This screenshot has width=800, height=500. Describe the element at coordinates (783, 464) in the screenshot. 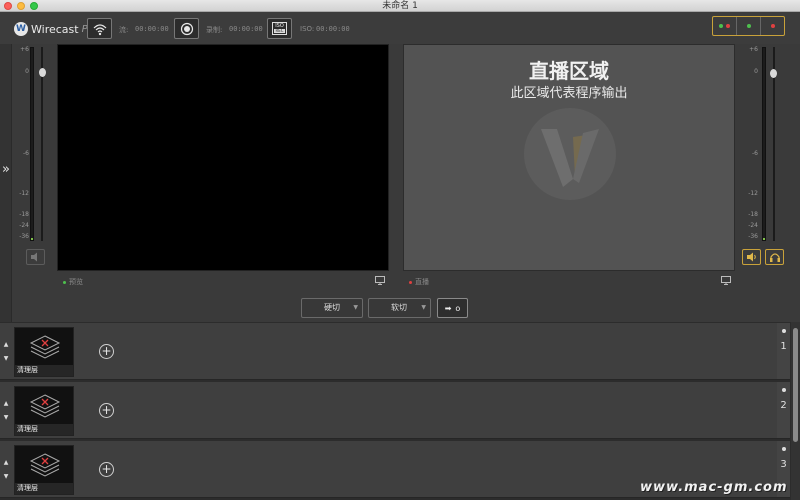

I see `layer-number: 3` at that location.